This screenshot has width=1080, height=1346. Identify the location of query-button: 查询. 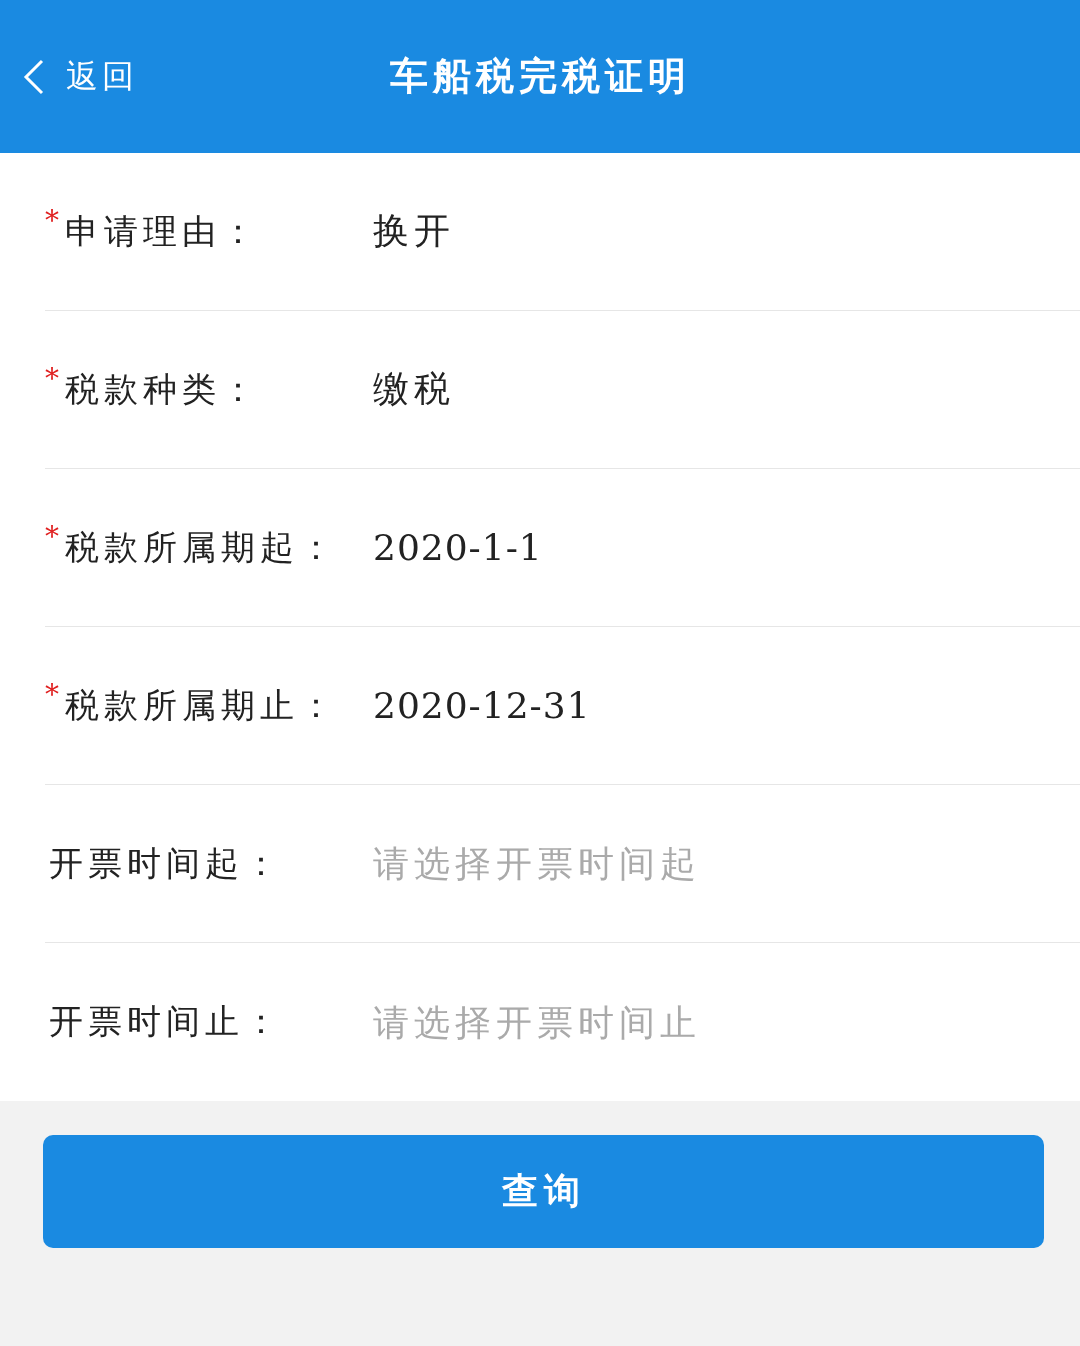
(543, 1191).